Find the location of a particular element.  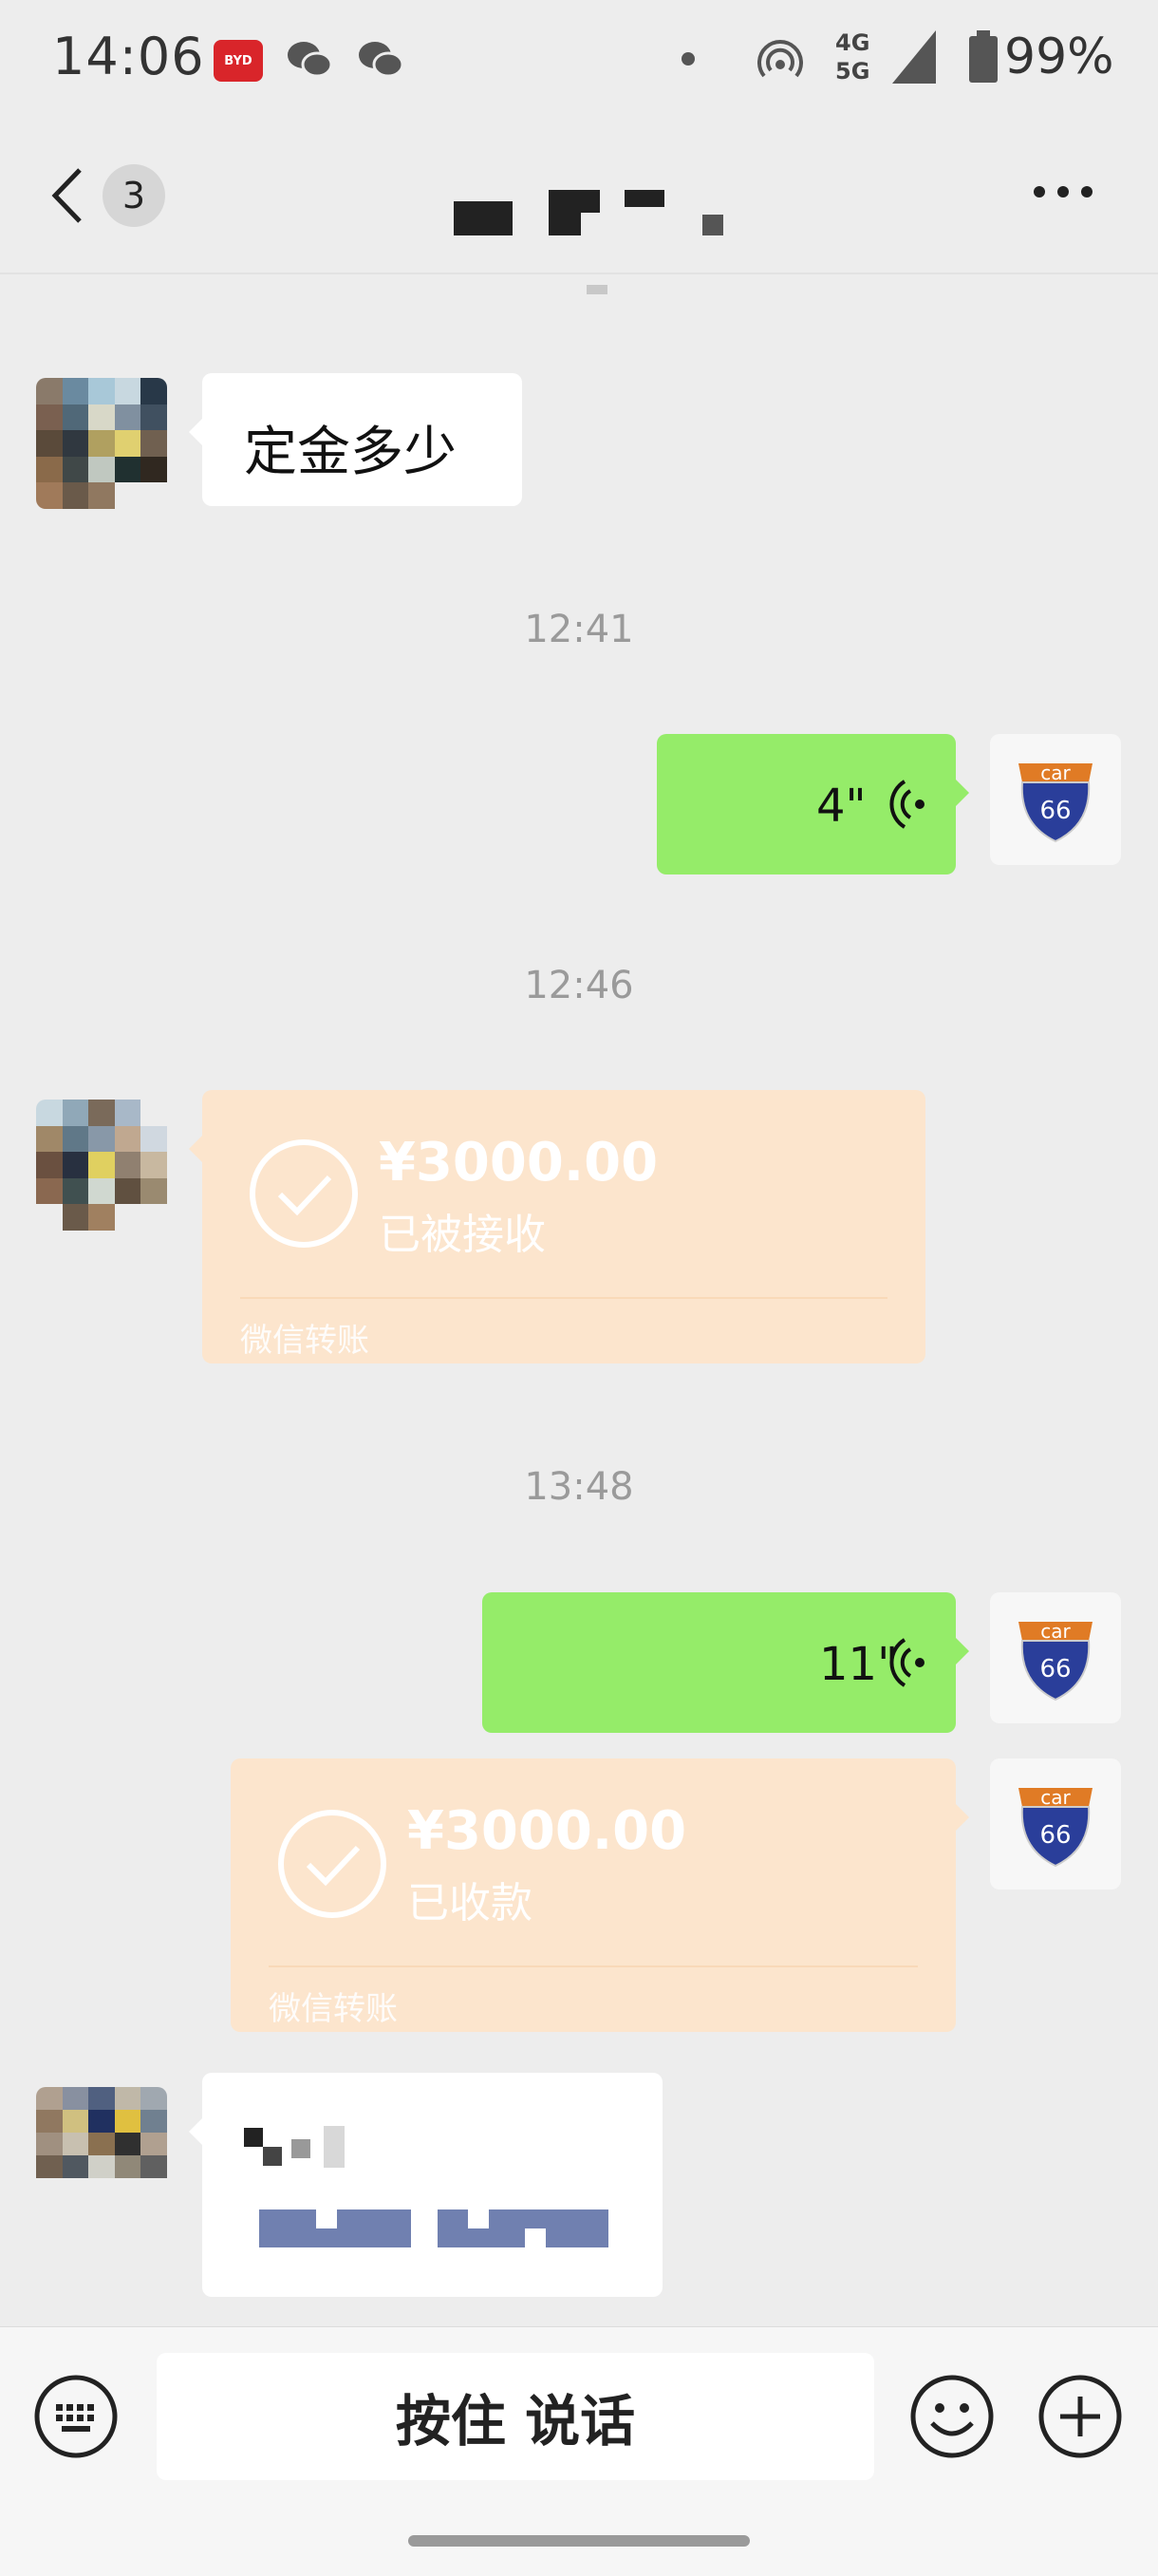

timestamp: 13:48 is located at coordinates (579, 1487).